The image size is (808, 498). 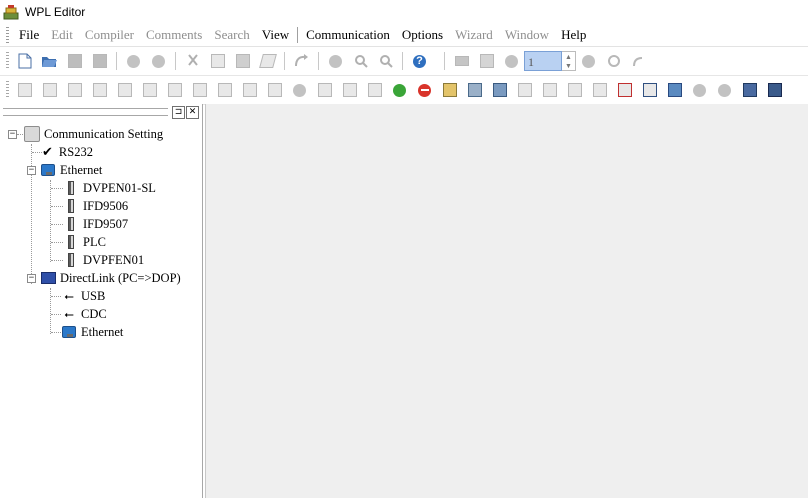 I want to click on station-spin-buttons: ▲ ▼, so click(x=569, y=61).